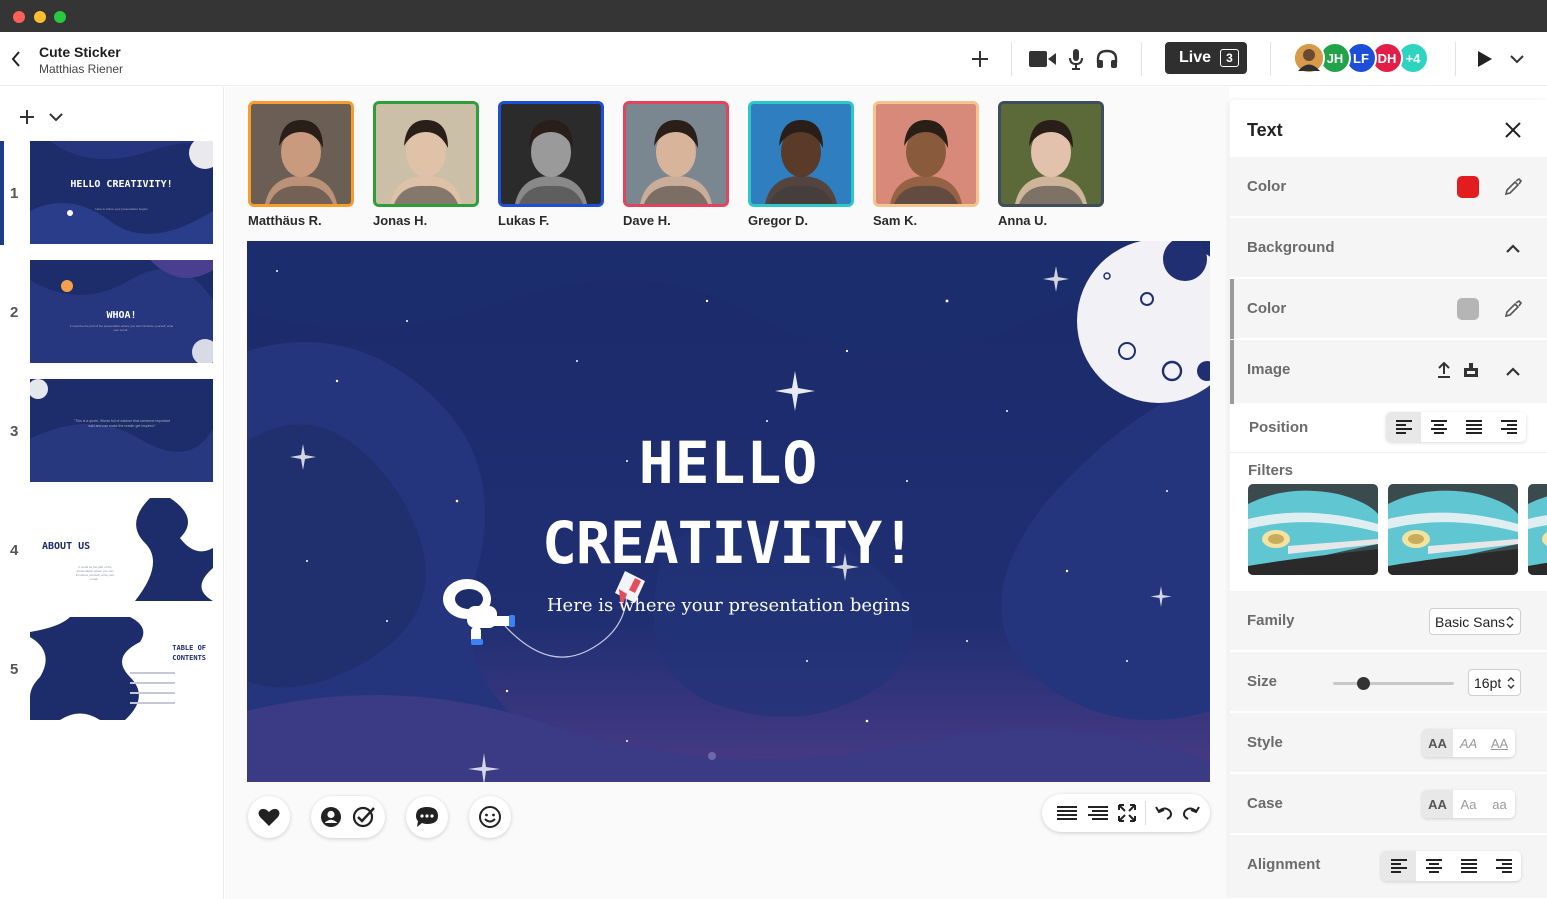 The width and height of the screenshot is (1547, 899). I want to click on live-label: Live, so click(1195, 57).